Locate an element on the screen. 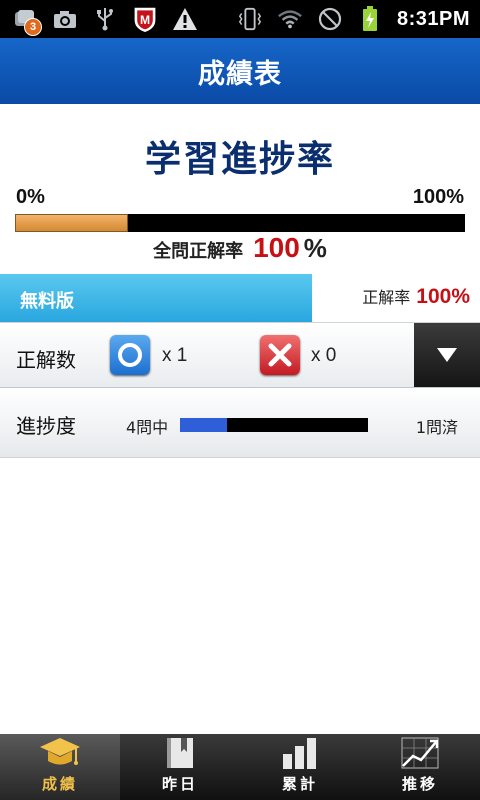  battery-charging-icon is located at coordinates (370, 19).